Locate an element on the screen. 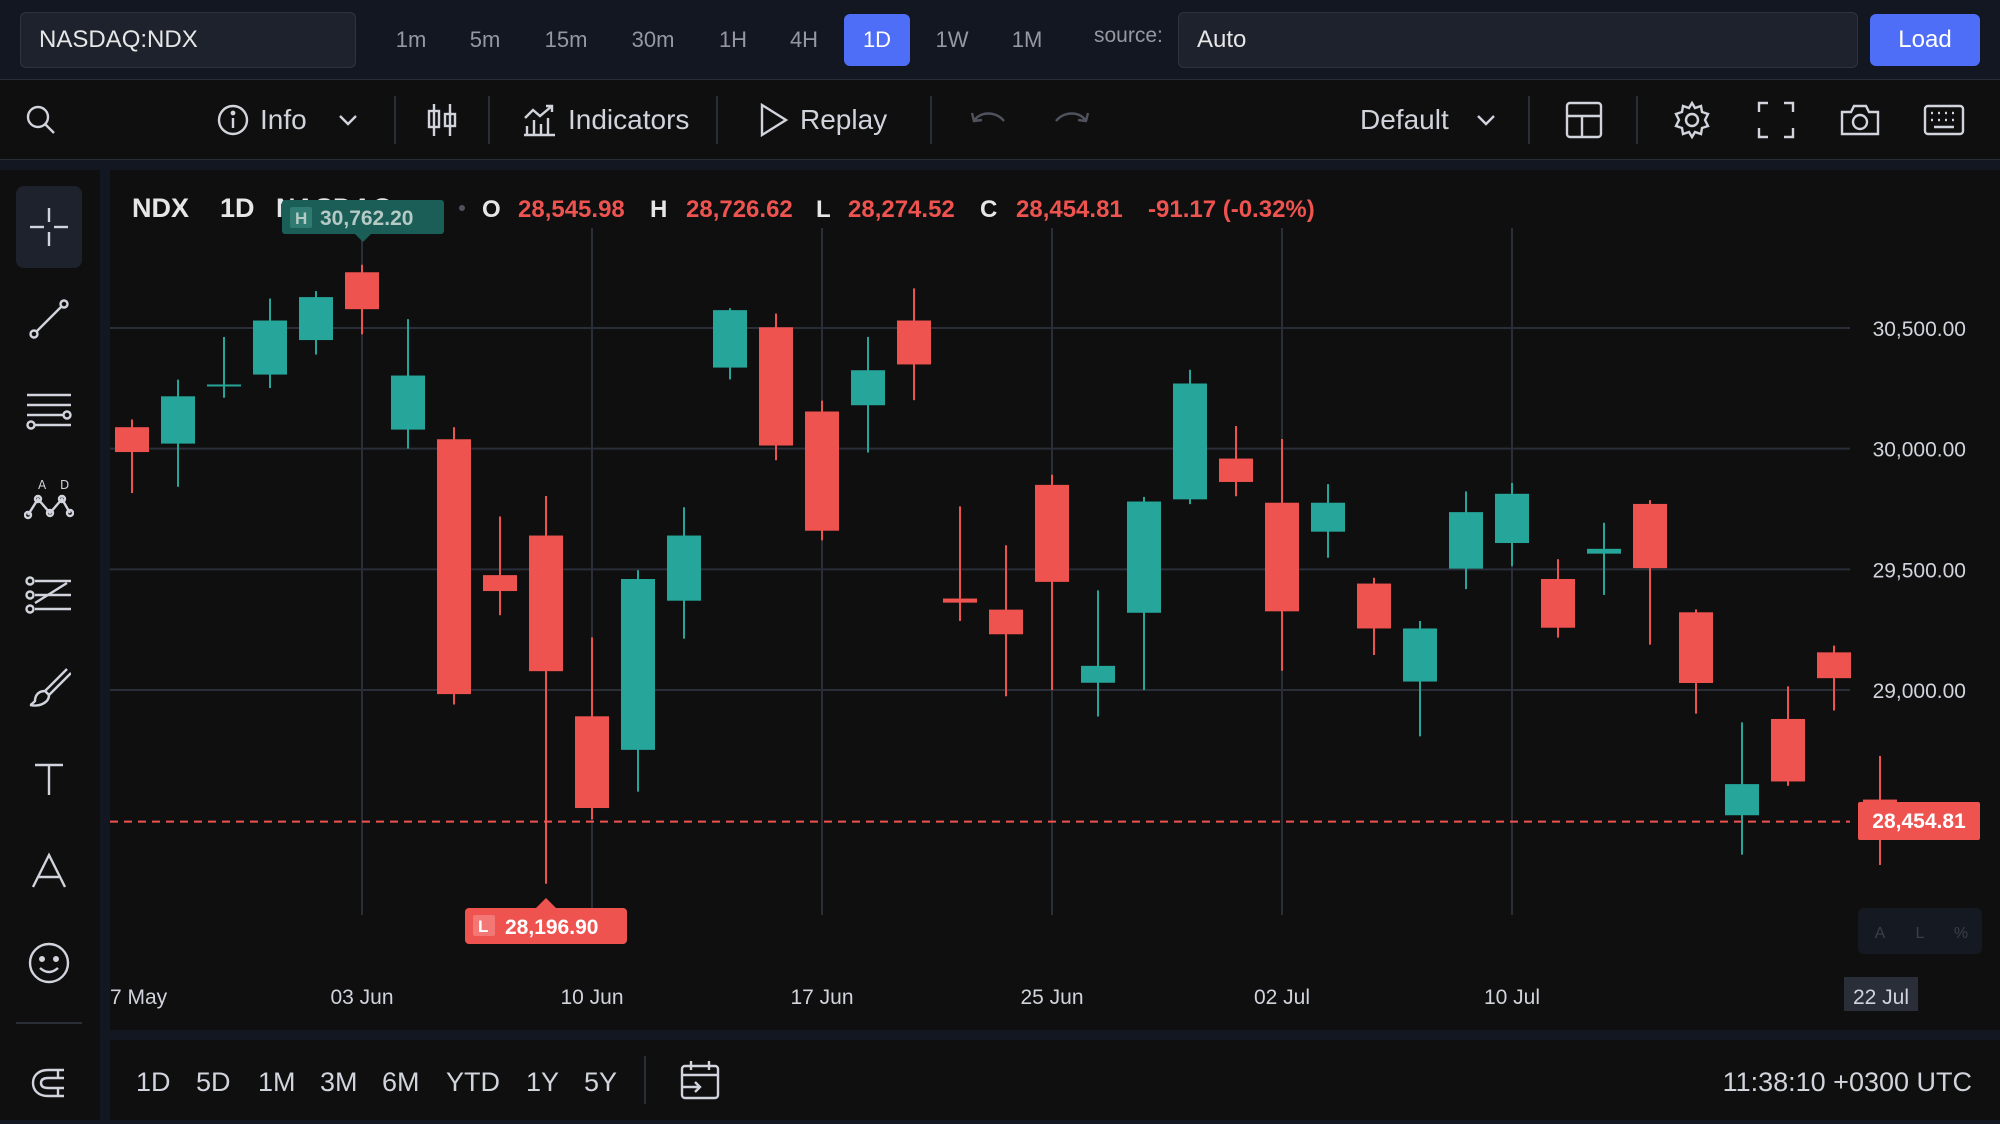 The width and height of the screenshot is (2000, 1124). screenshot-button is located at coordinates (1860, 120).